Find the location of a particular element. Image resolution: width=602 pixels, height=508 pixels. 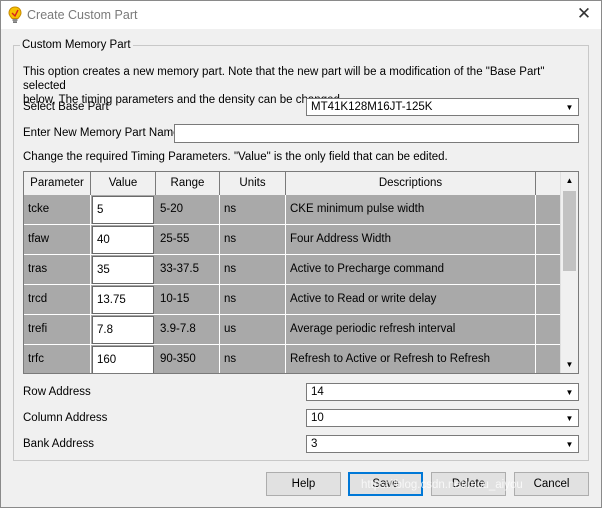

cell-range: 3.9-7.8 is located at coordinates (188, 329).